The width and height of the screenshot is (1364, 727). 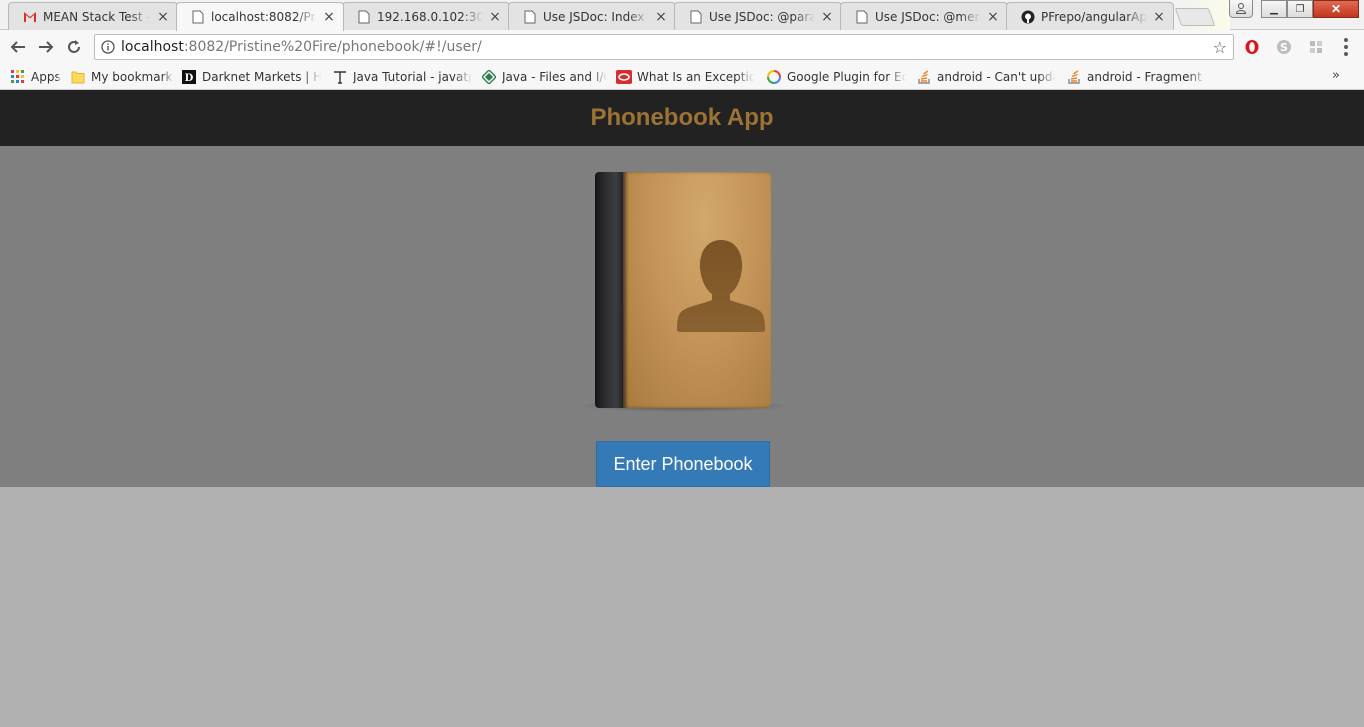 What do you see at coordinates (332, 47) in the screenshot?
I see `url-path: :8082/Pristine%20Fire/phonebook/#!/user/` at bounding box center [332, 47].